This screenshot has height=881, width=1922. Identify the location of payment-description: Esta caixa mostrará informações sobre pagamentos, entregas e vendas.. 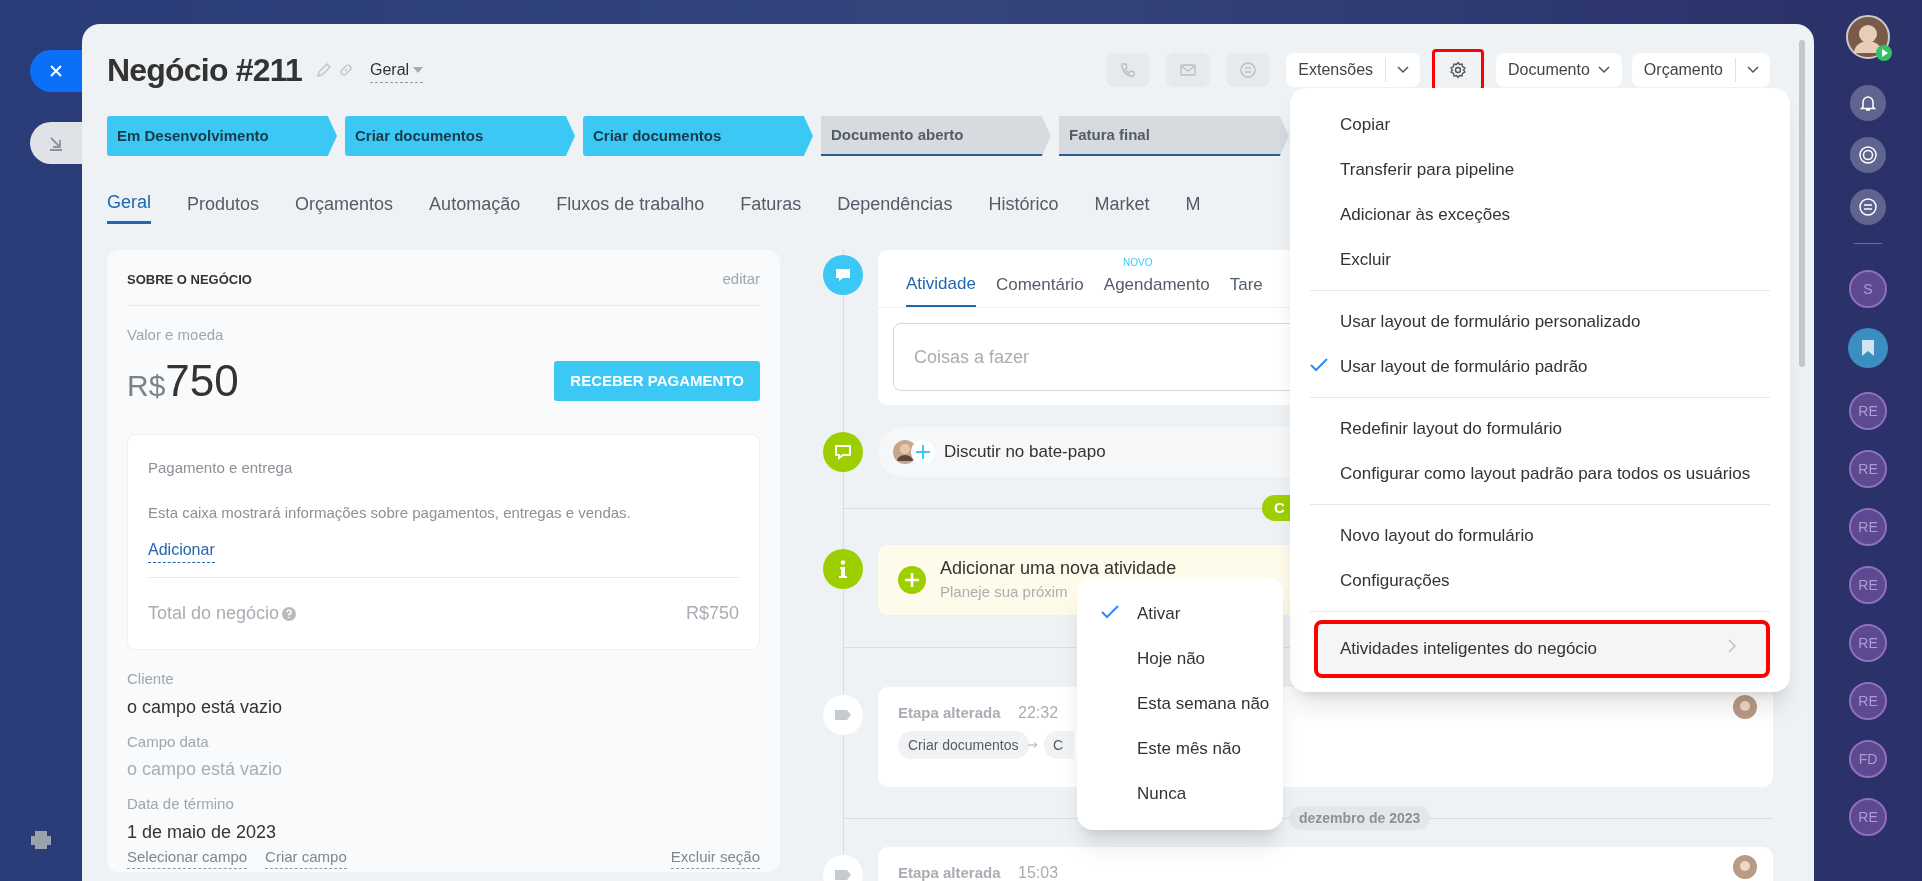
(390, 512).